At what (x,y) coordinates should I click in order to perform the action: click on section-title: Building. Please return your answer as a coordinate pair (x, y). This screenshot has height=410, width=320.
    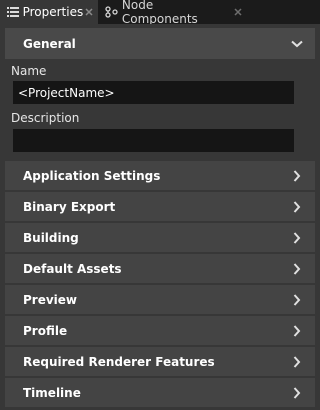
    Looking at the image, I should click on (51, 237).